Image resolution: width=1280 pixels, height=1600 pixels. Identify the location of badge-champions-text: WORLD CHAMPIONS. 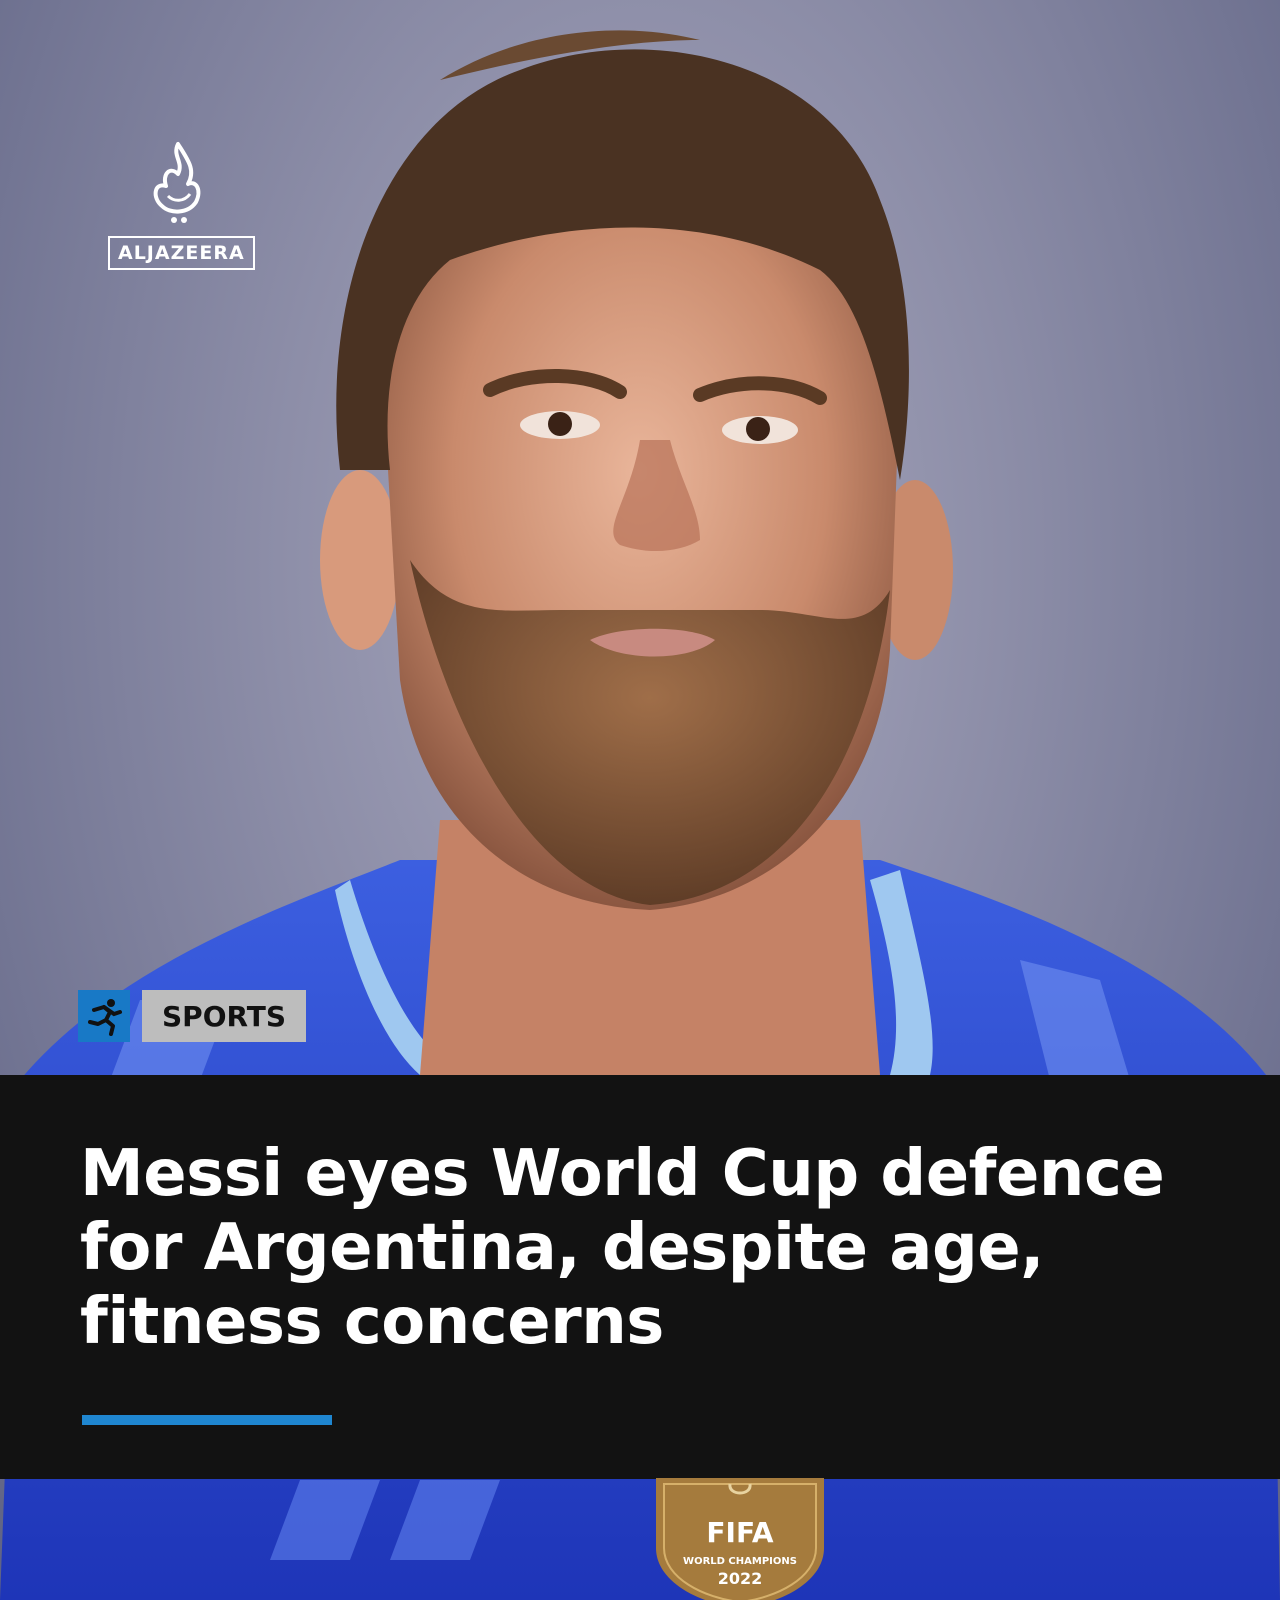
(740, 1561).